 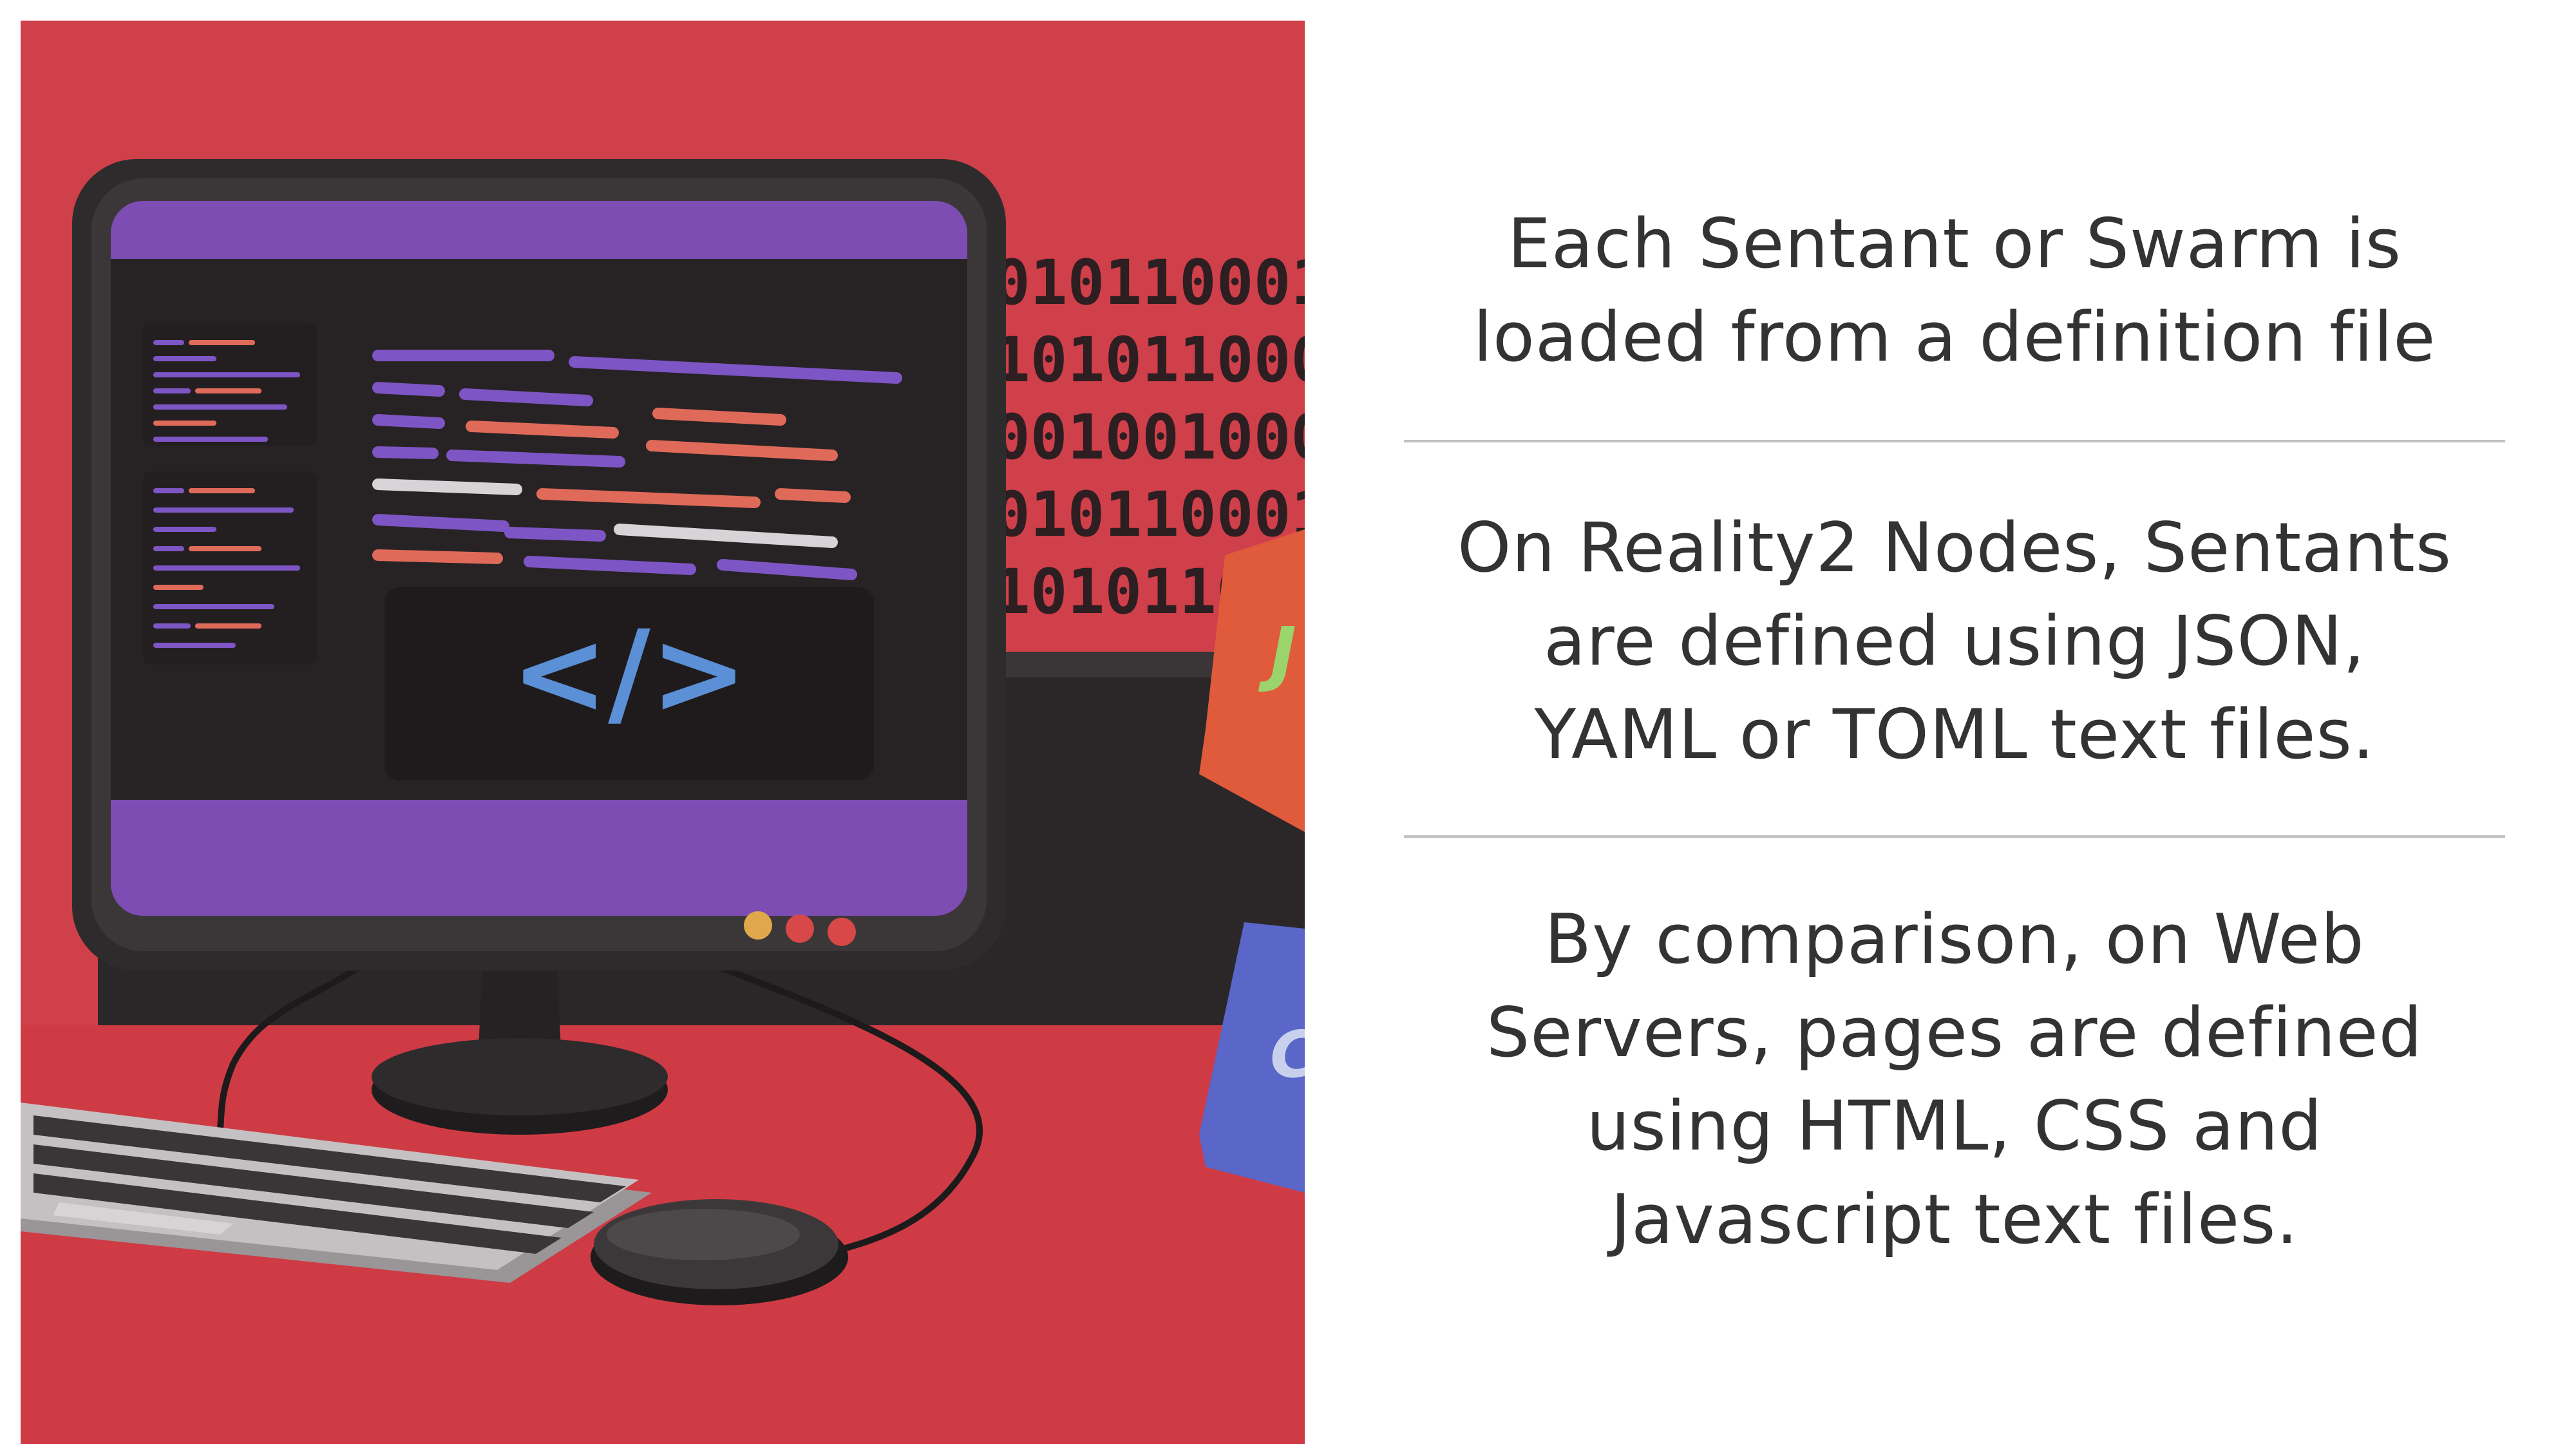 What do you see at coordinates (1954, 1126) in the screenshot?
I see `paragraph-line: using HTML, CSS and` at bounding box center [1954, 1126].